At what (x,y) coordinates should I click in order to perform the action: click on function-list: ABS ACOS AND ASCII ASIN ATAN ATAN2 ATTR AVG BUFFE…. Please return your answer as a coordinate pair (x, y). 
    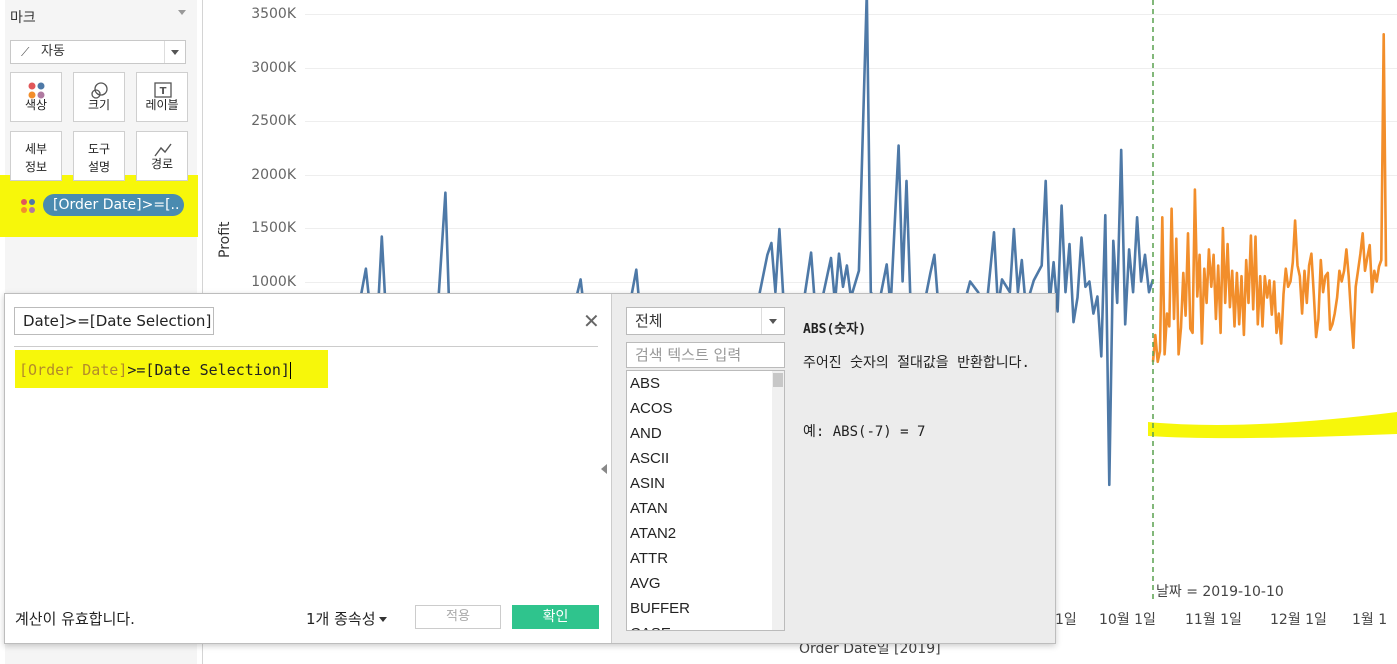
    Looking at the image, I should click on (705, 500).